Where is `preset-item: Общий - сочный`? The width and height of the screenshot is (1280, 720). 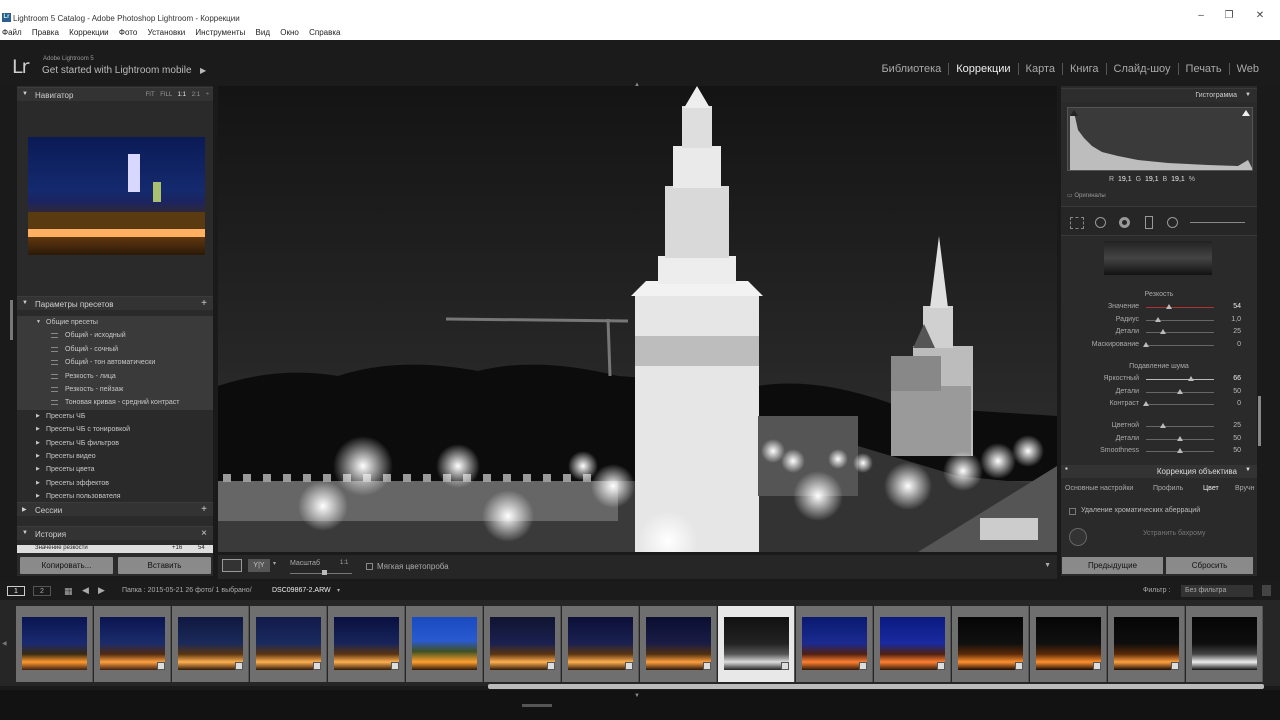 preset-item: Общий - сочный is located at coordinates (115, 349).